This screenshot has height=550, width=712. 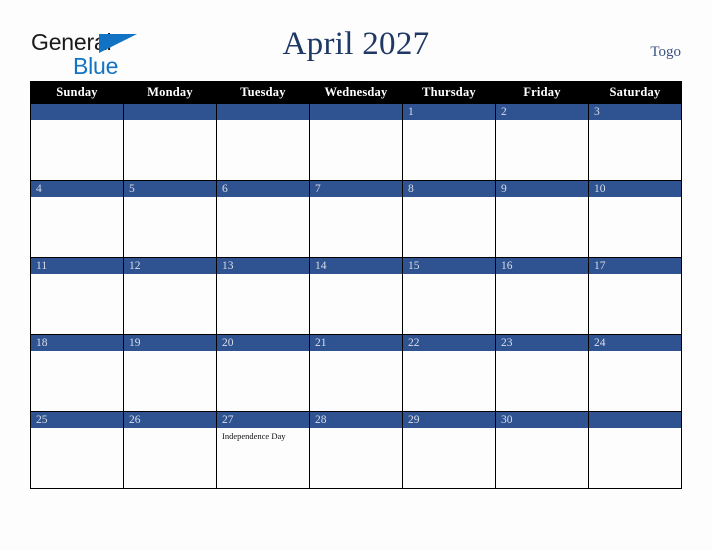 I want to click on day-number: 5, so click(x=170, y=189).